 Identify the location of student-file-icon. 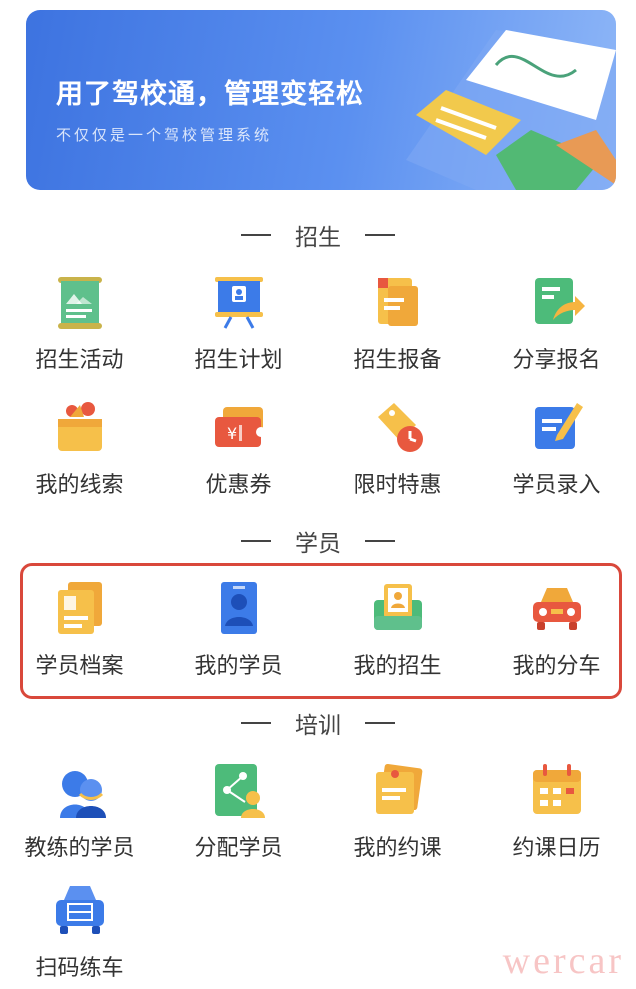
(79, 608).